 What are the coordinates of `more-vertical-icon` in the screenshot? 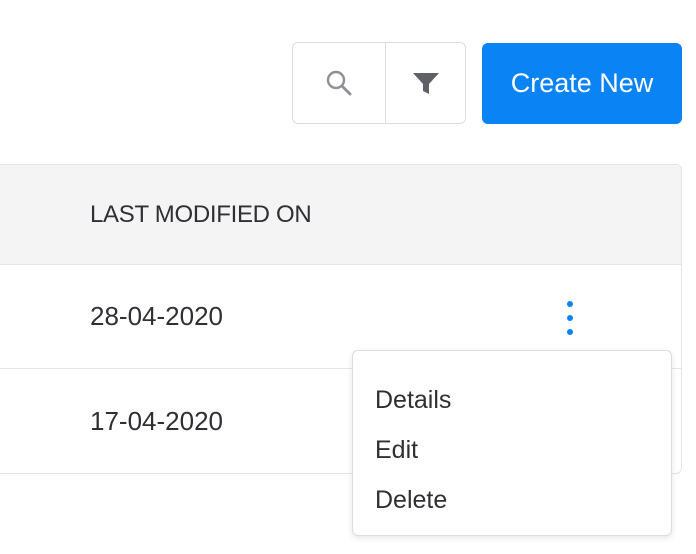 It's located at (570, 318).